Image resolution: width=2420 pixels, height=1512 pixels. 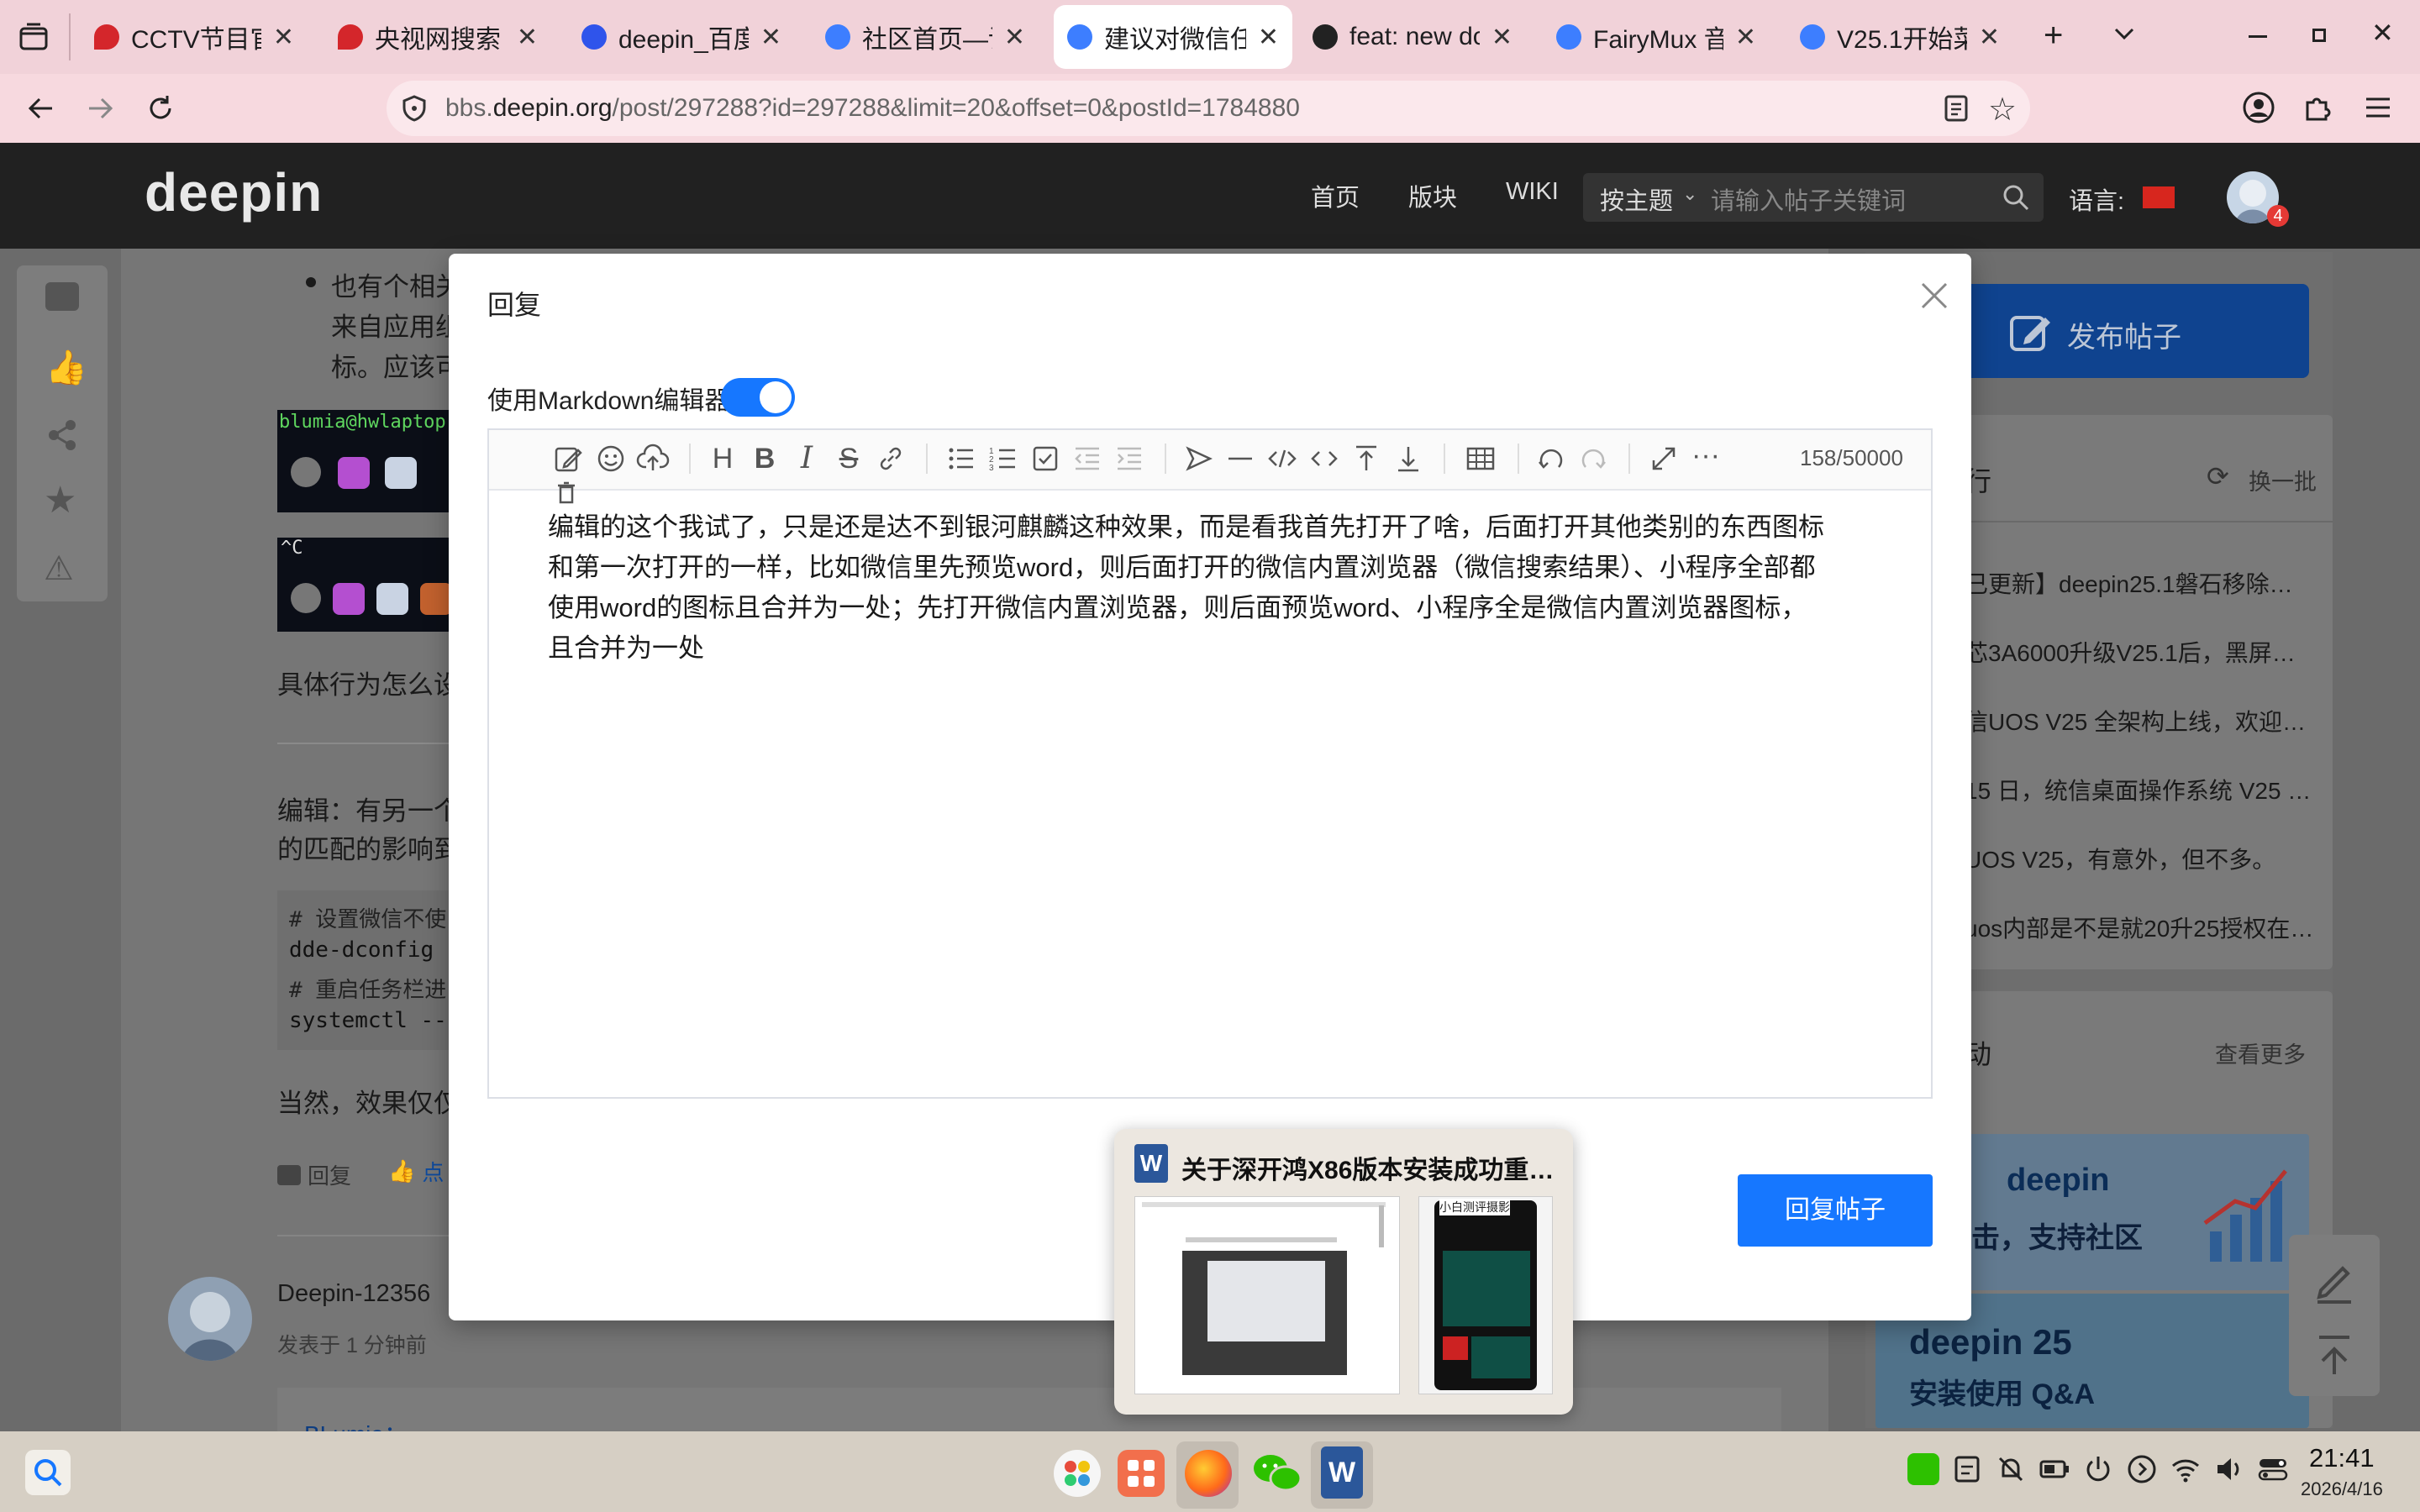 What do you see at coordinates (41, 108) in the screenshot?
I see `back-icon` at bounding box center [41, 108].